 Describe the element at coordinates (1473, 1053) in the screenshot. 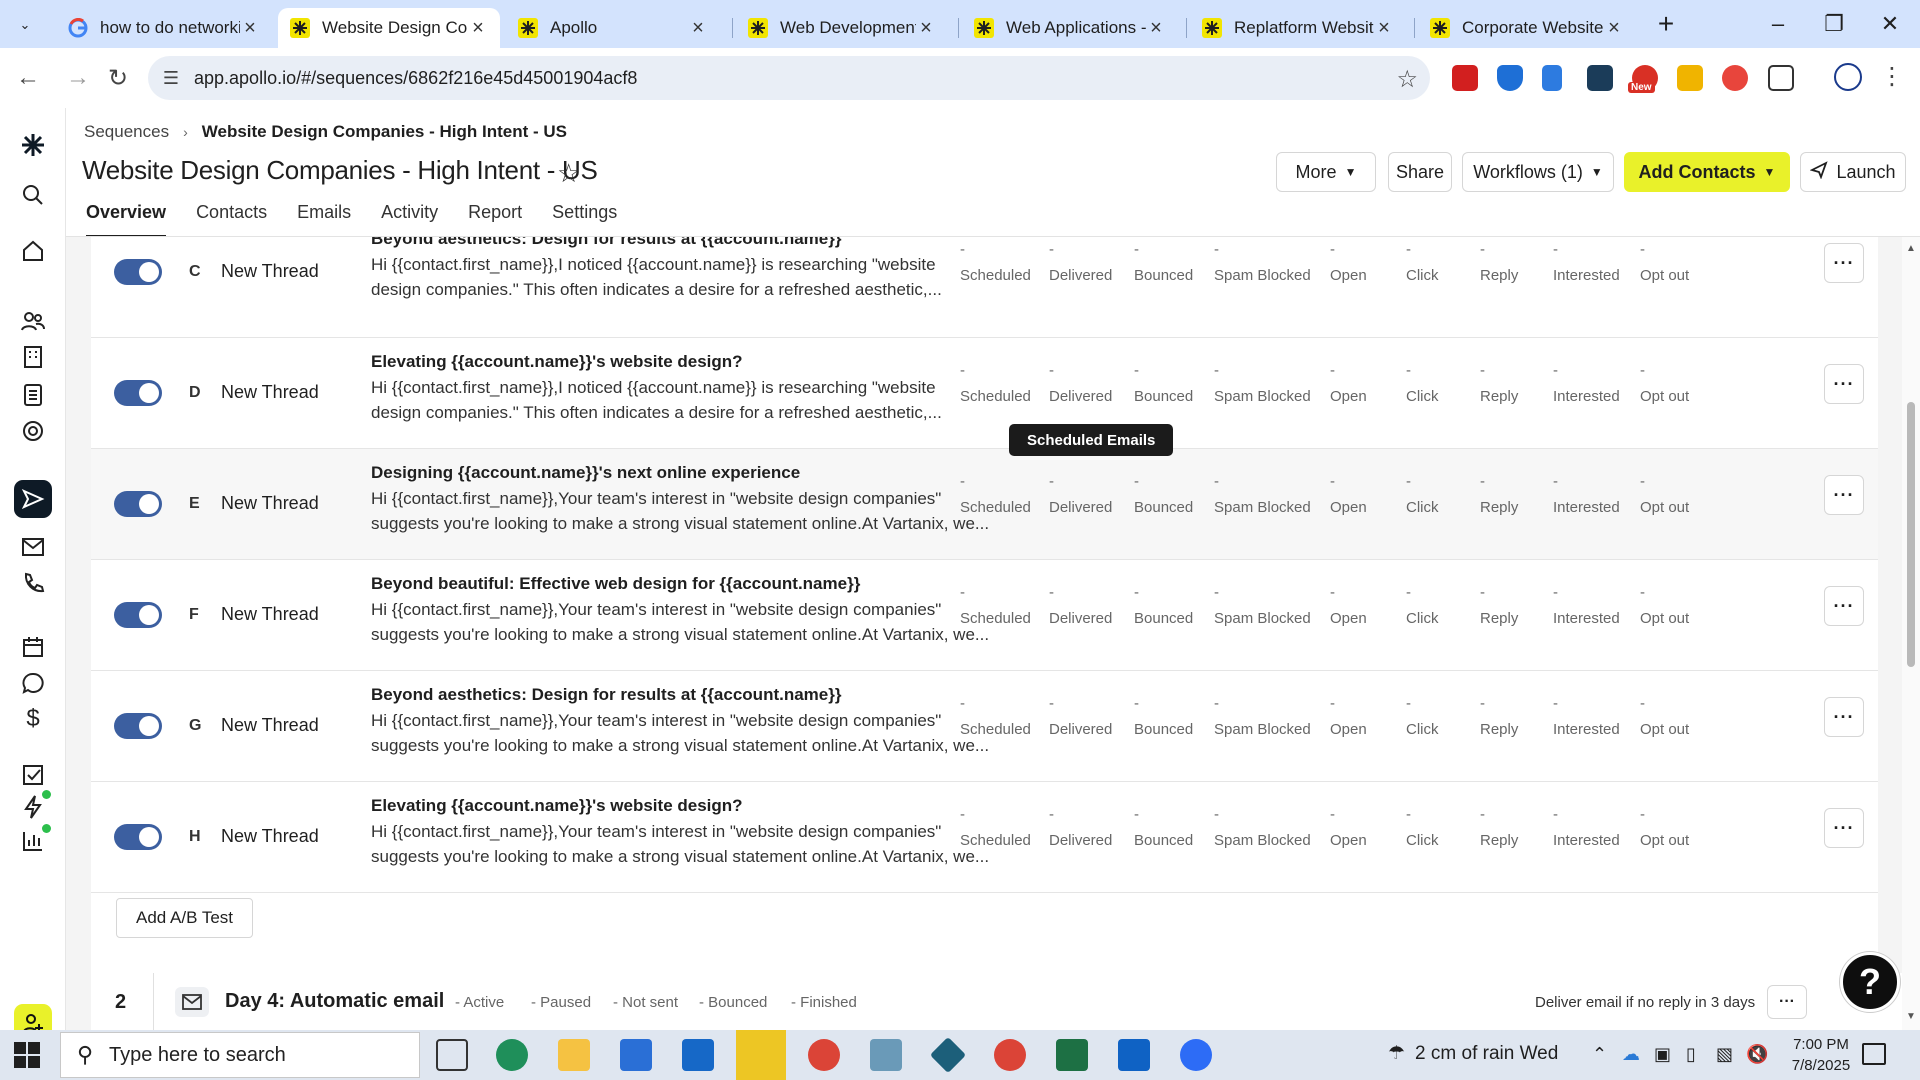

I see `weather-widget: ☂ 2 cm of rain Wed` at that location.